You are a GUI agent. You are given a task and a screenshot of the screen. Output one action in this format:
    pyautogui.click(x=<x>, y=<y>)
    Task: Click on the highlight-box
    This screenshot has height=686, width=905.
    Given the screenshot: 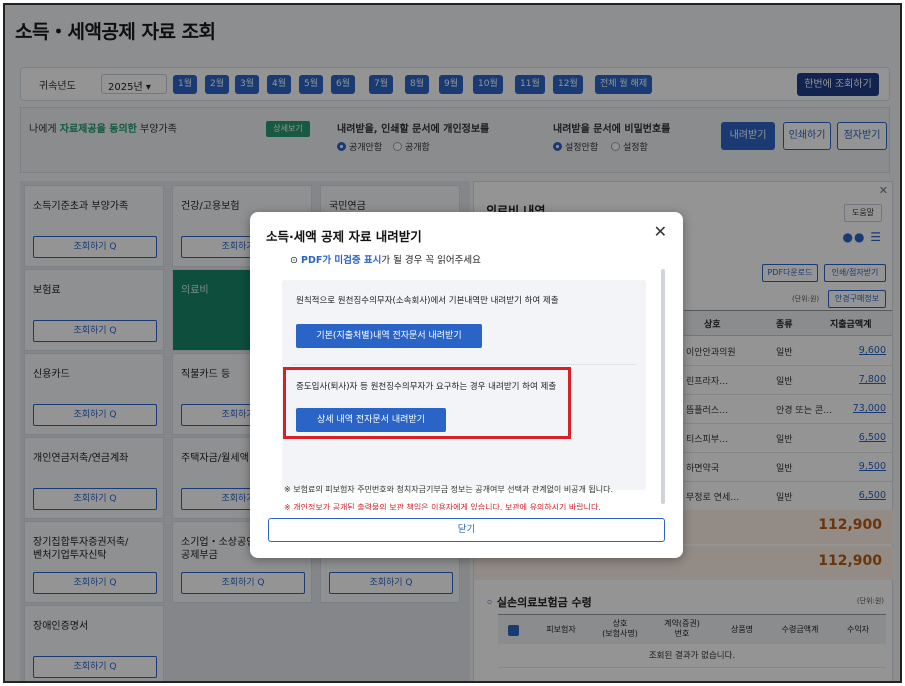 What is the action you would take?
    pyautogui.click(x=427, y=403)
    